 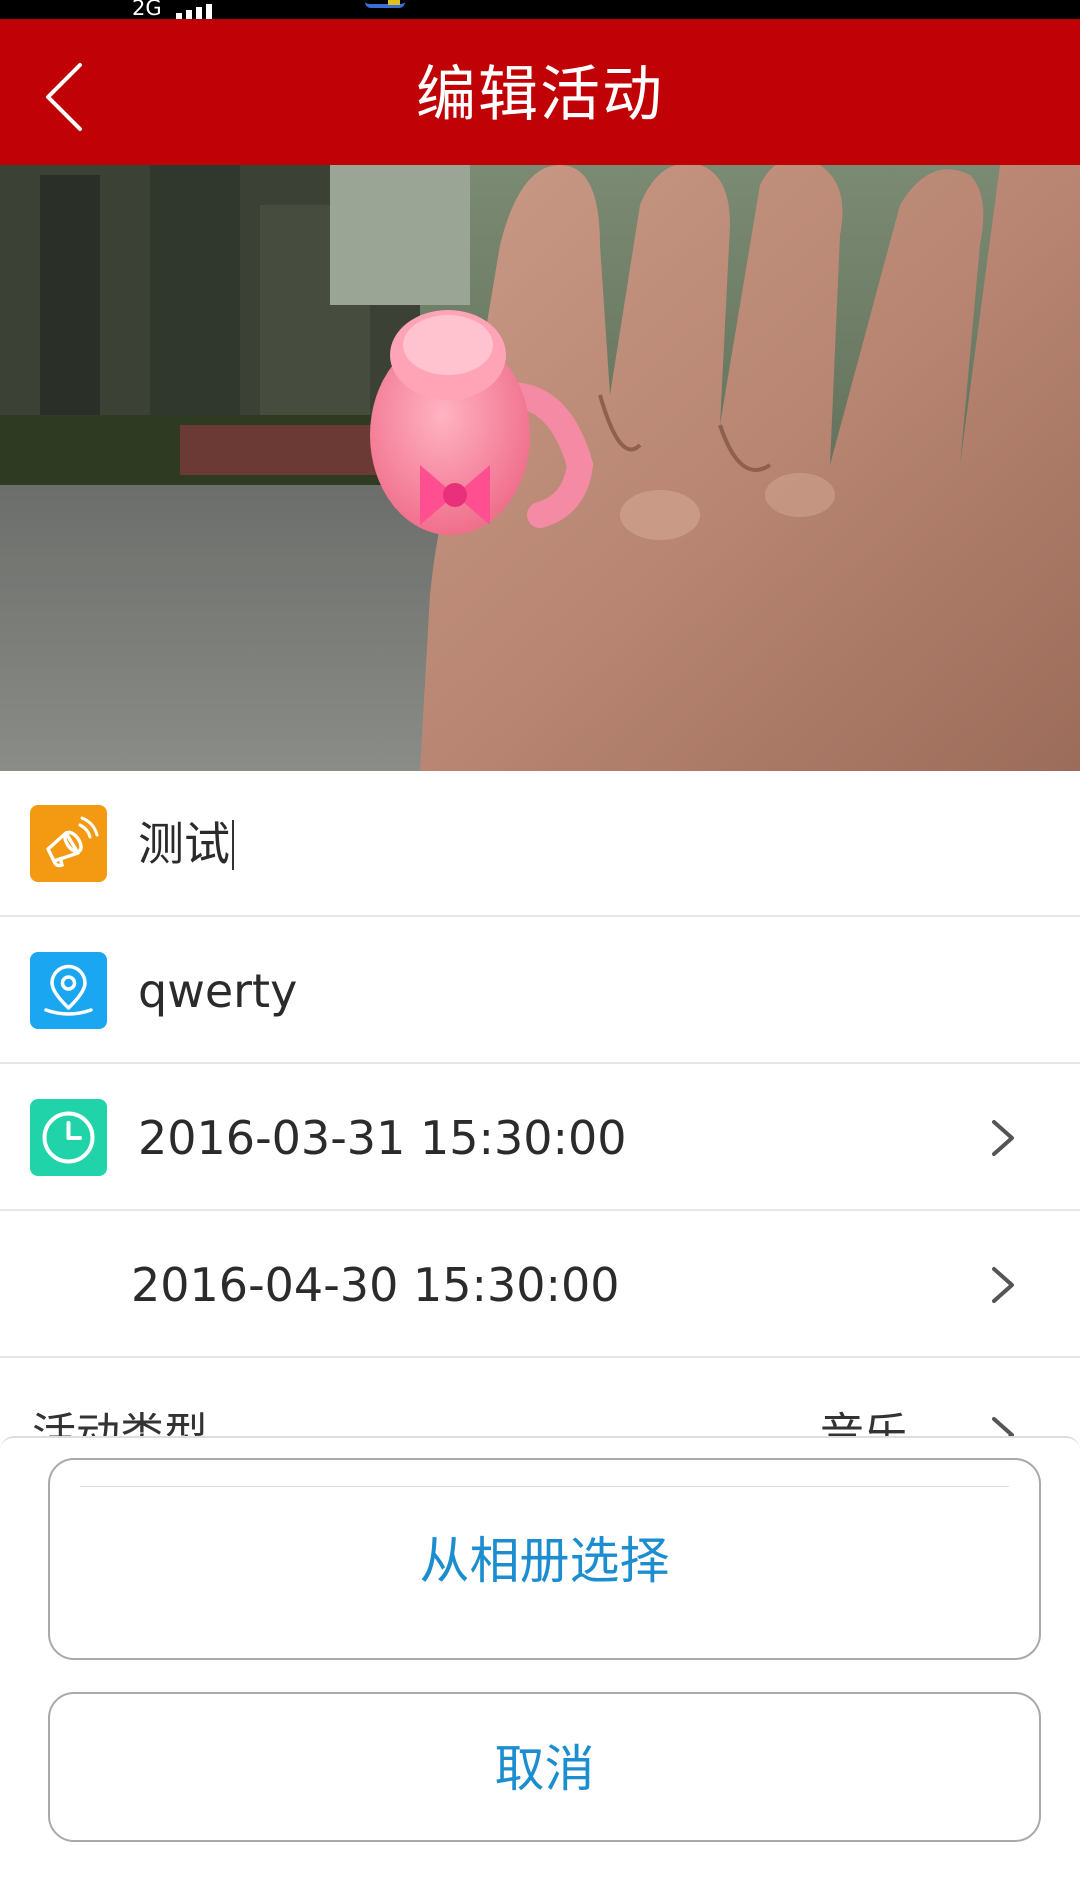 I want to click on divider, so click(x=544, y=1486).